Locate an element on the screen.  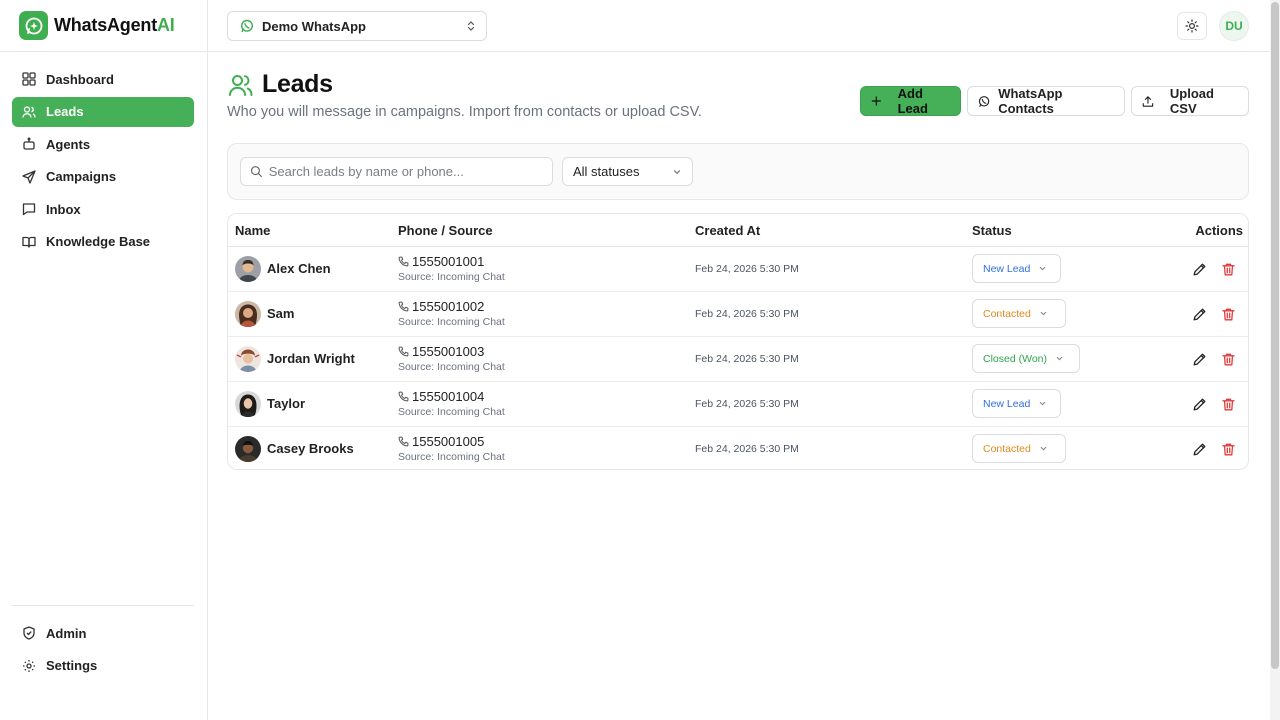
lead-name: Jordan Wright is located at coordinates (311, 358).